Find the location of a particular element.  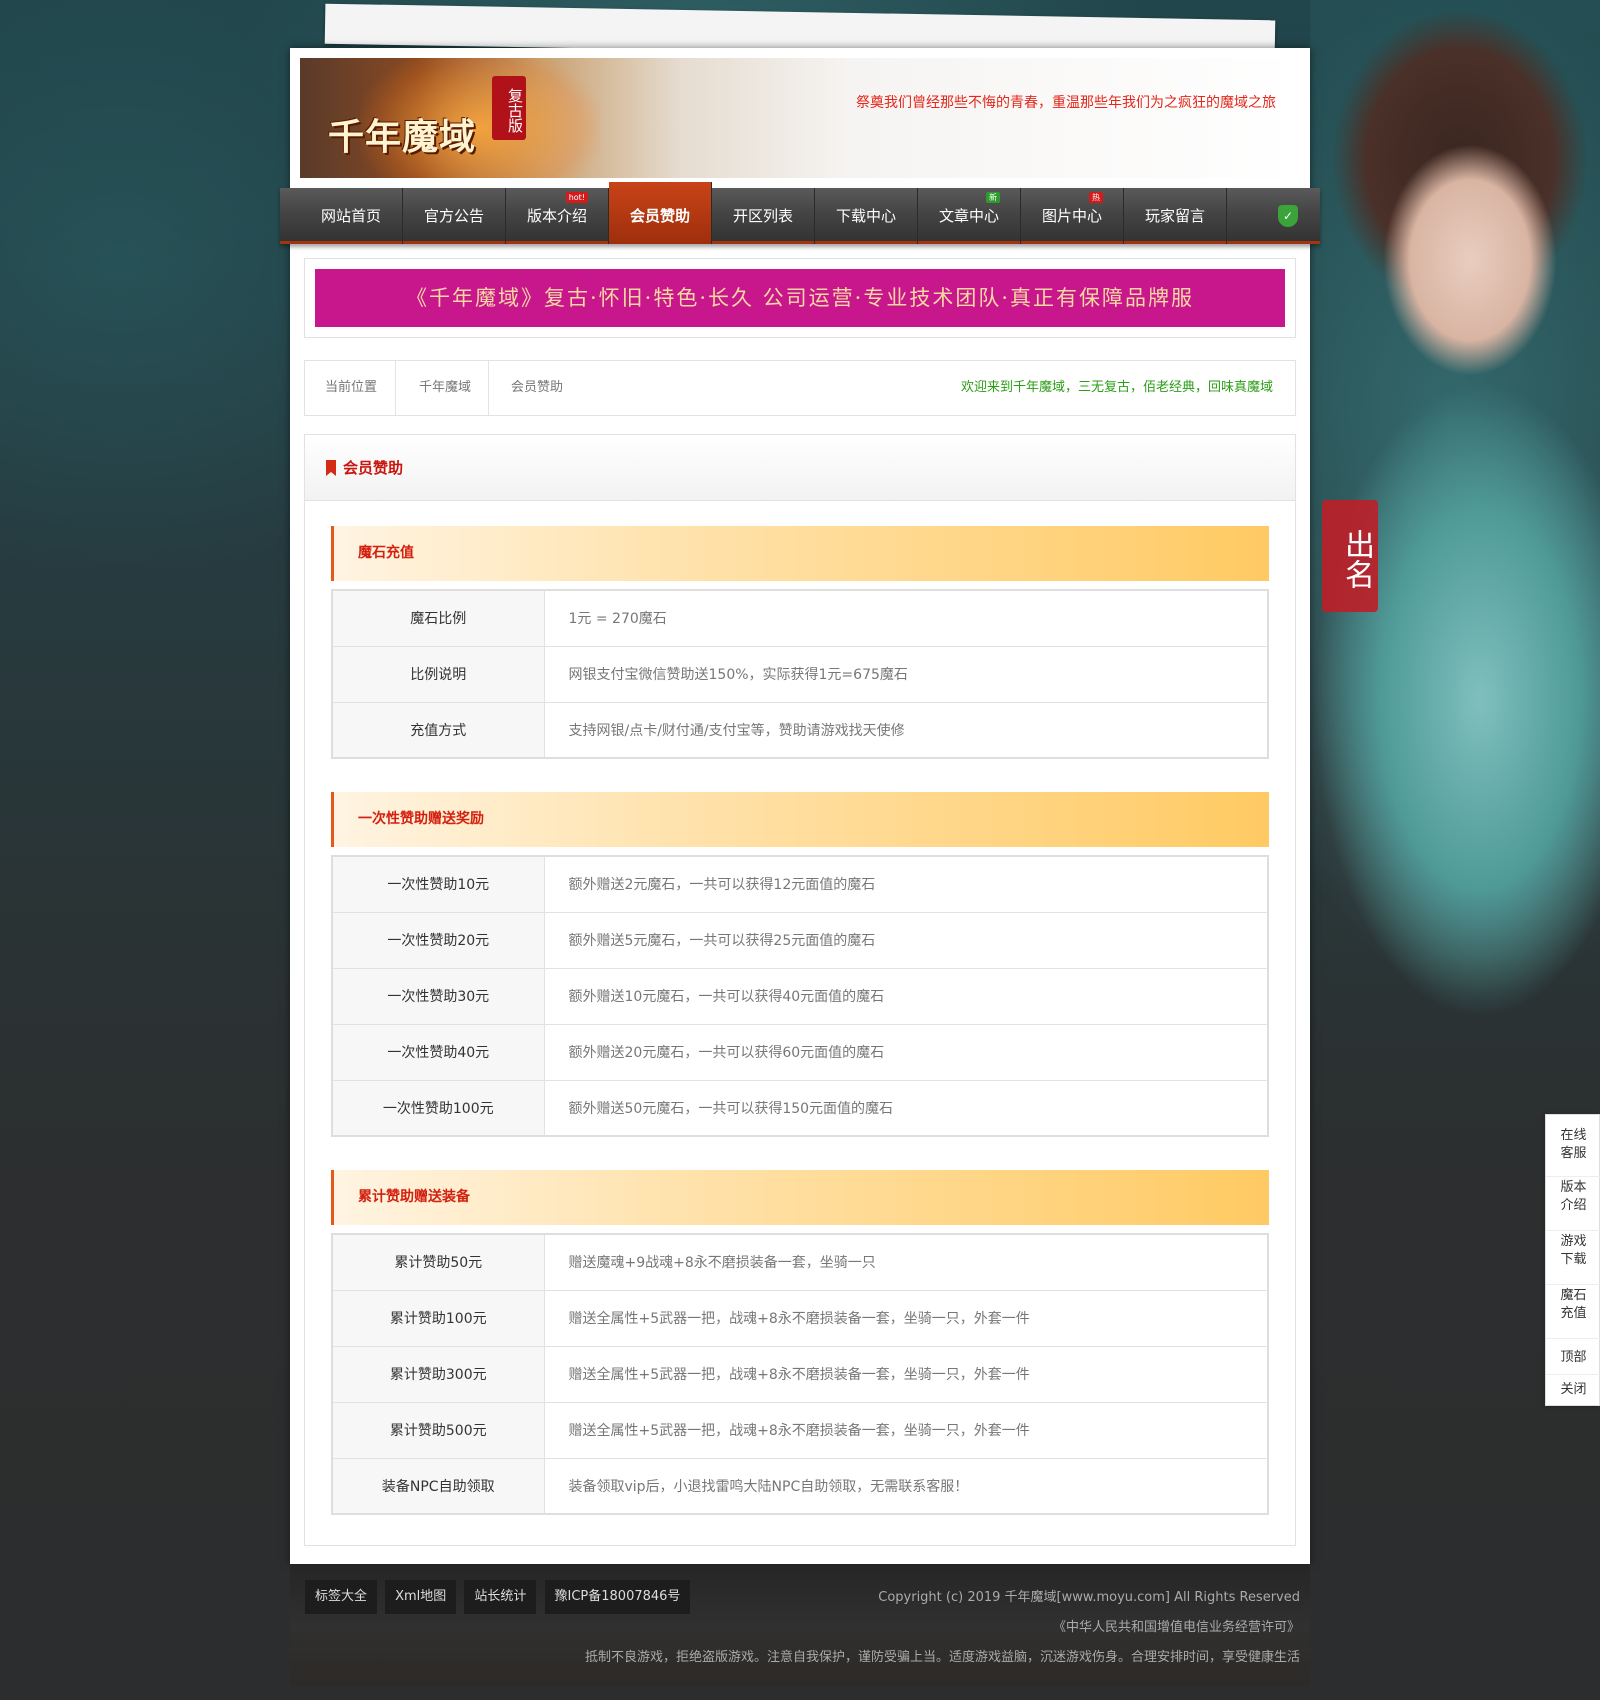

nav-item-guestbook: 玩家留言 is located at coordinates (1175, 216).